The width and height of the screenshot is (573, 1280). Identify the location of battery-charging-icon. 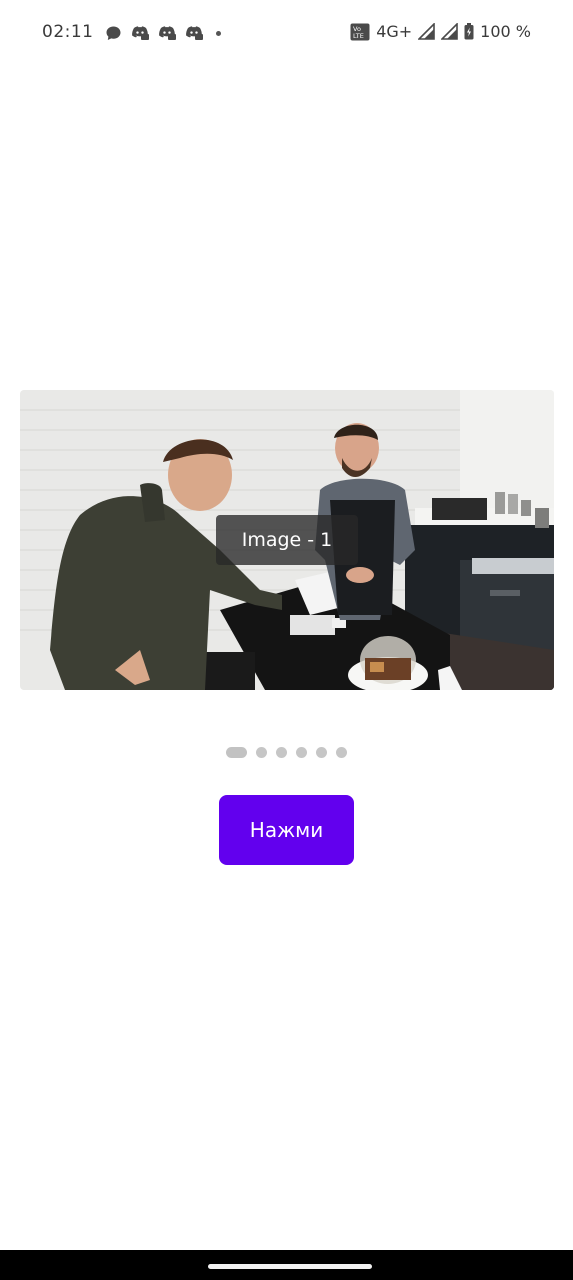
(469, 31).